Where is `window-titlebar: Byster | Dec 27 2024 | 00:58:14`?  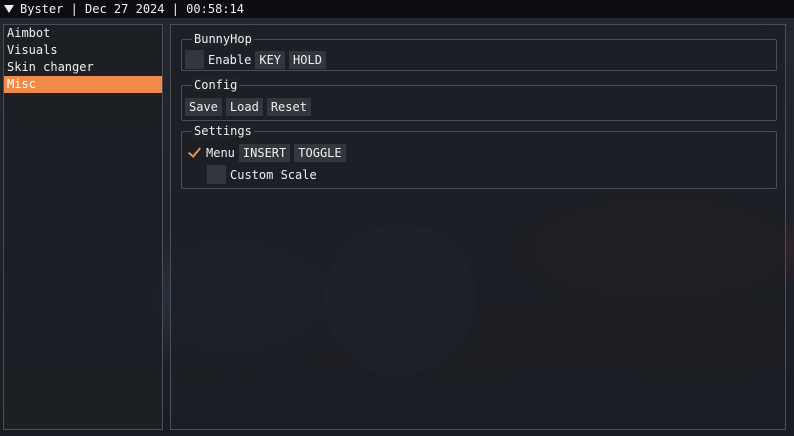 window-titlebar: Byster | Dec 27 2024 | 00:58:14 is located at coordinates (397, 9).